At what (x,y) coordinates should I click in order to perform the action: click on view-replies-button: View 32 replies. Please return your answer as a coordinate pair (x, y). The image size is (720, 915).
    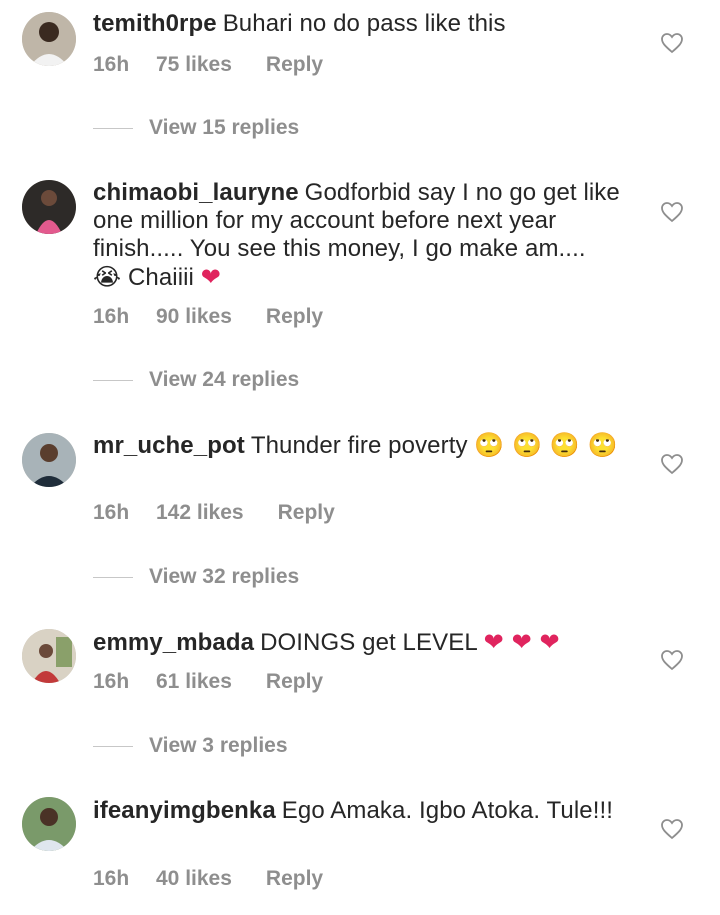
    Looking at the image, I should click on (196, 577).